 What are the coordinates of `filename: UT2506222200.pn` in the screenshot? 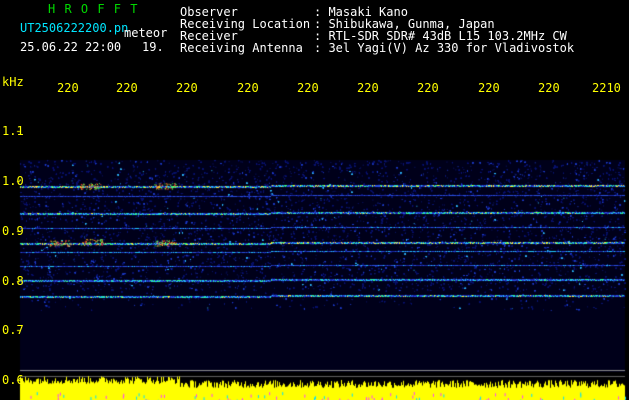 It's located at (74, 28).